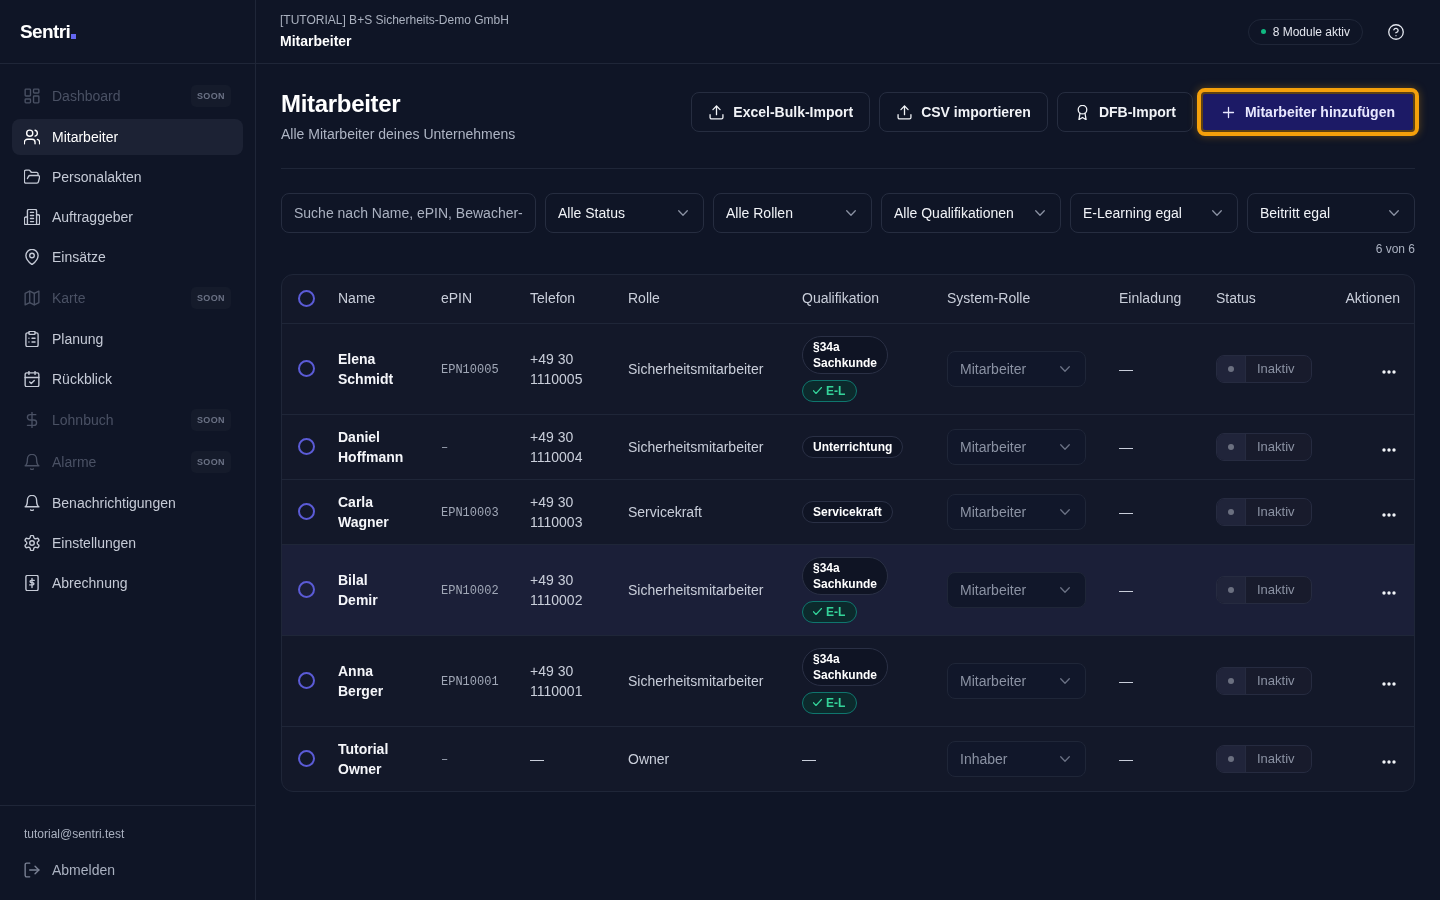 Image resolution: width=1440 pixels, height=900 pixels. I want to click on sidebar-item: Abrechnung, so click(127, 583).